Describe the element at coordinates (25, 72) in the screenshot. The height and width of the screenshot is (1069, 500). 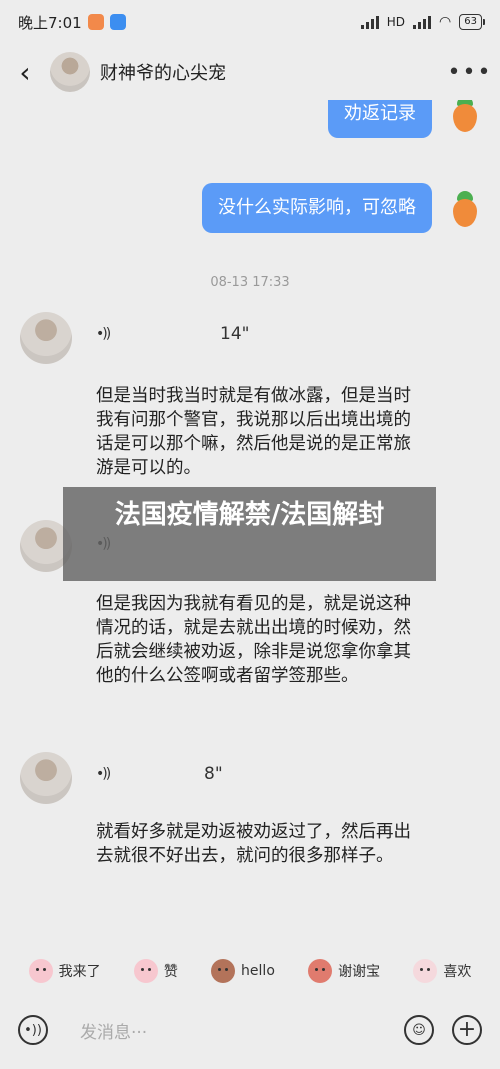
I see `chevron-left-icon: ‹` at that location.